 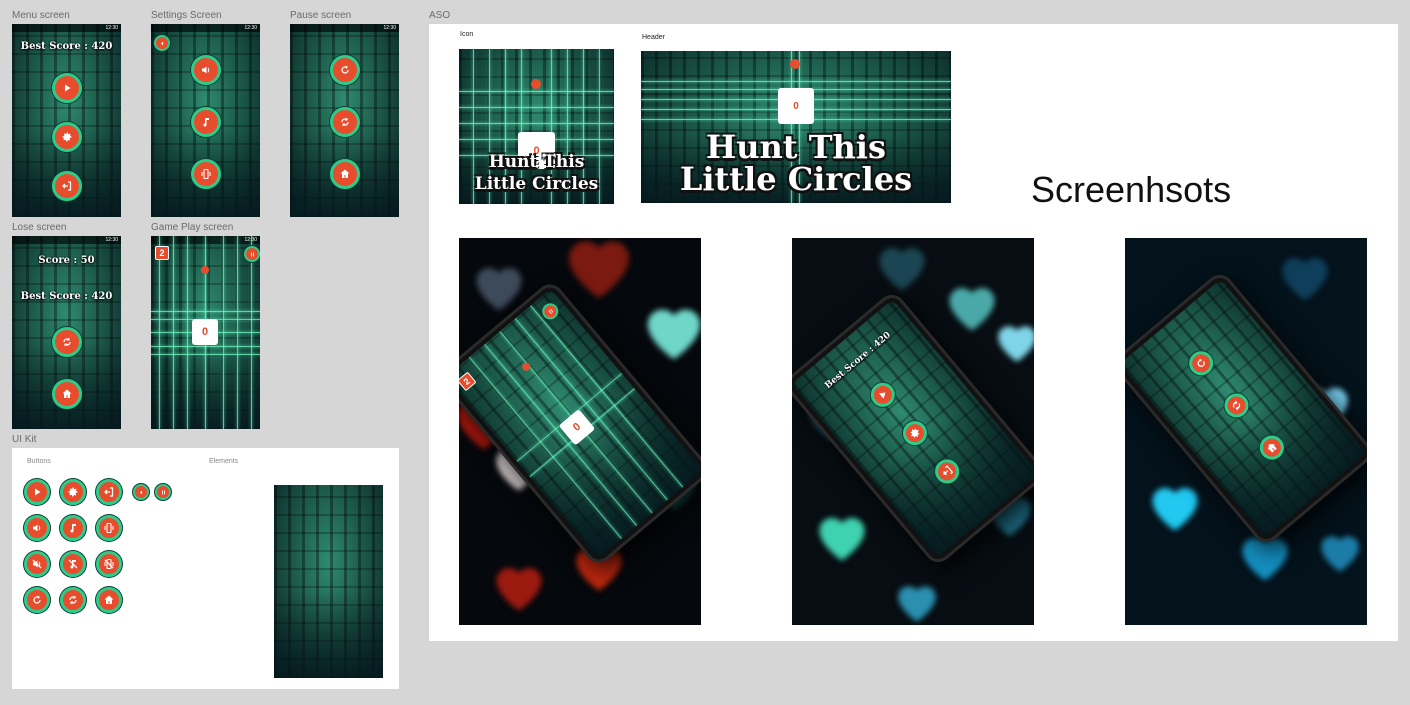 I want to click on screenshots-heading: Screenhsots, so click(x=1131, y=189).